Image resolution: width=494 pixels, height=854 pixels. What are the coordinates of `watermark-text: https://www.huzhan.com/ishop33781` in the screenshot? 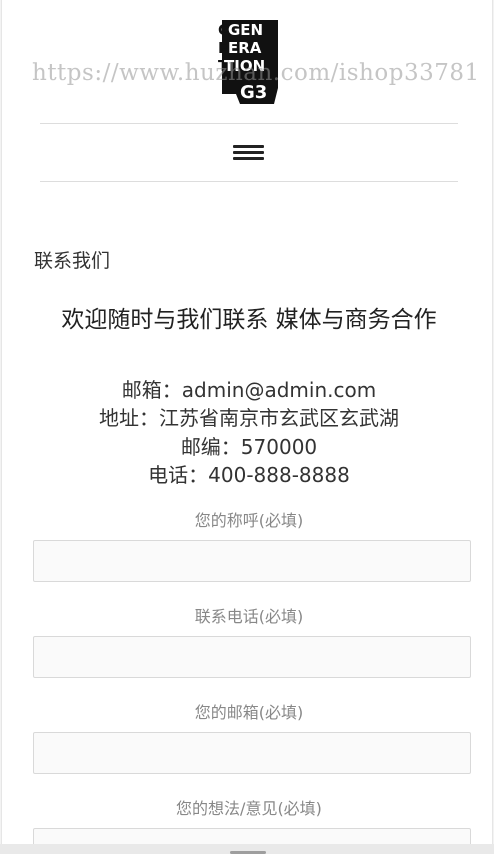 It's located at (256, 73).